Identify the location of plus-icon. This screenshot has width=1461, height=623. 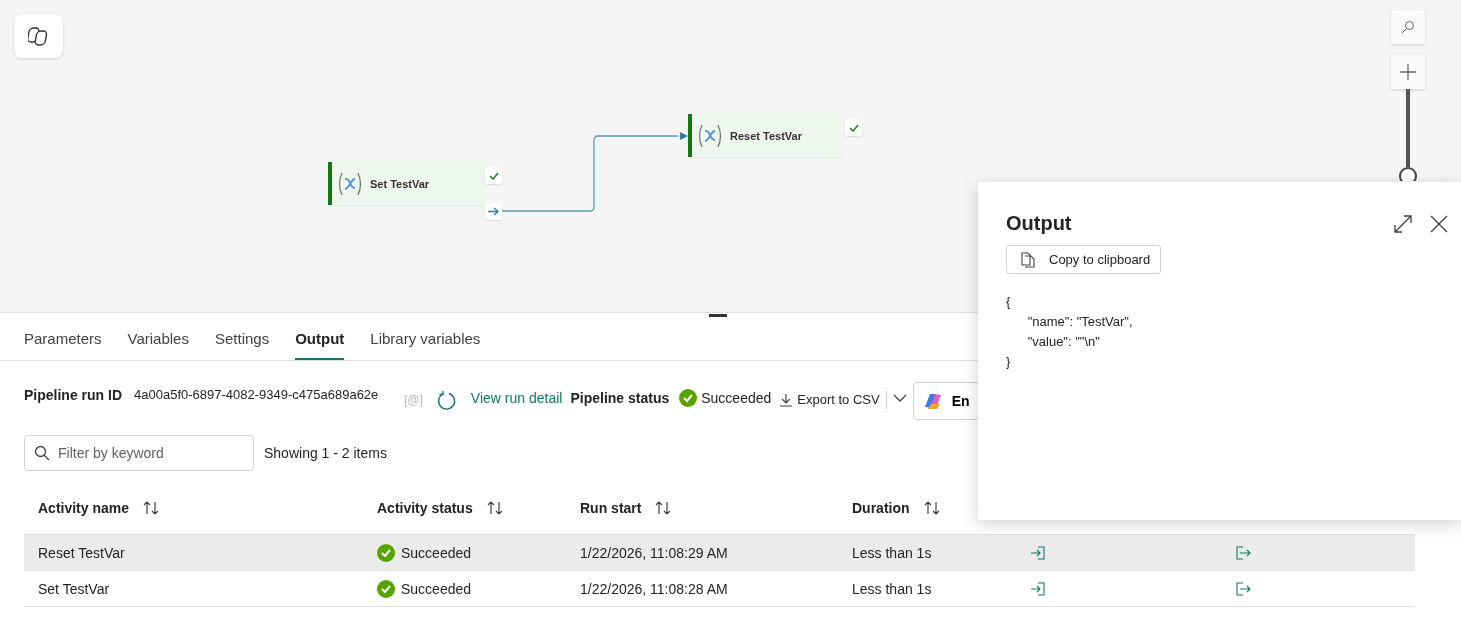
(1408, 72).